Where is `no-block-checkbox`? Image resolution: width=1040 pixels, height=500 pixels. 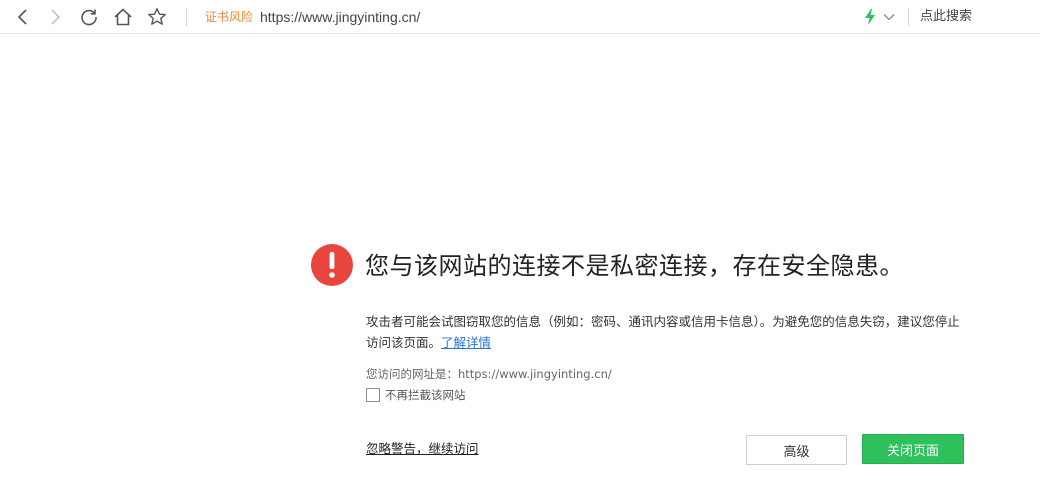
no-block-checkbox is located at coordinates (373, 395).